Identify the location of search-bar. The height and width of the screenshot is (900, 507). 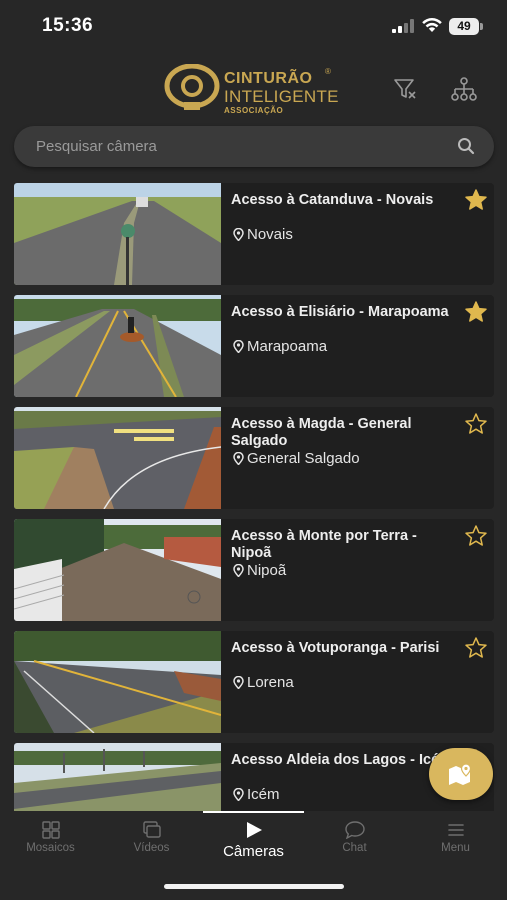
(254, 146).